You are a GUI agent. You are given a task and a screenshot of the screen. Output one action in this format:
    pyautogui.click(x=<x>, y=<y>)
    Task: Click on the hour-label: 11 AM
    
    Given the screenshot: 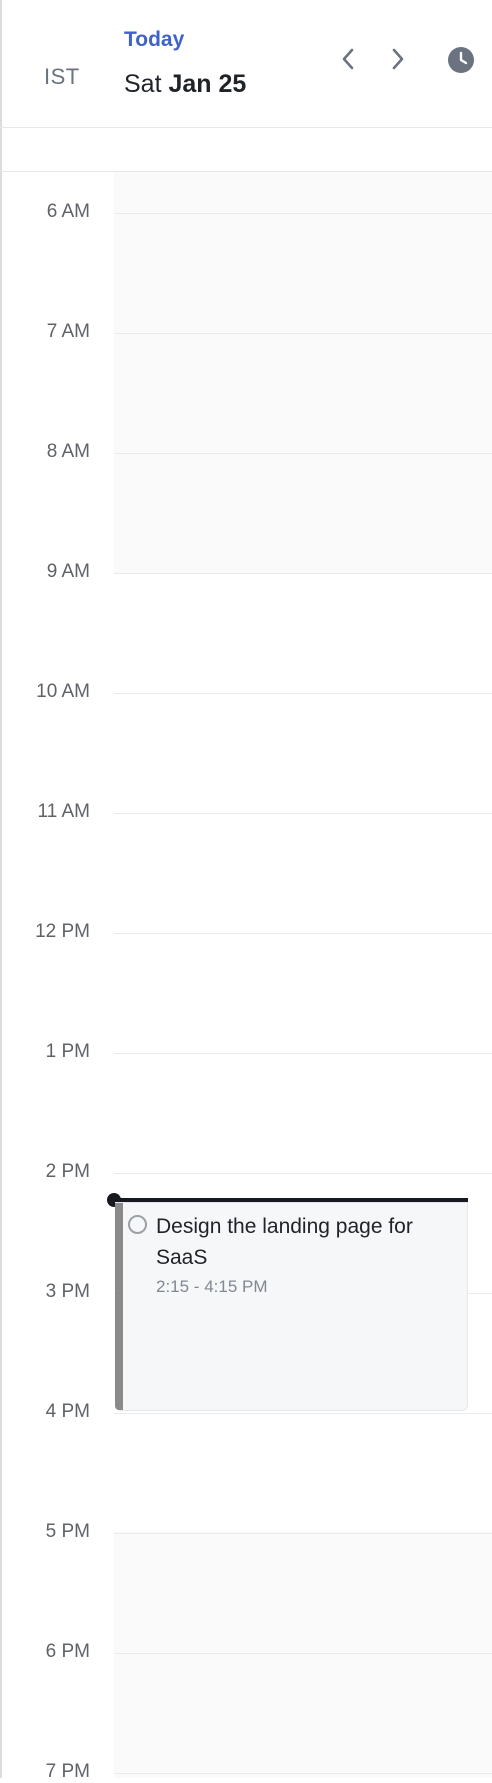 What is the action you would take?
    pyautogui.click(x=63, y=811)
    